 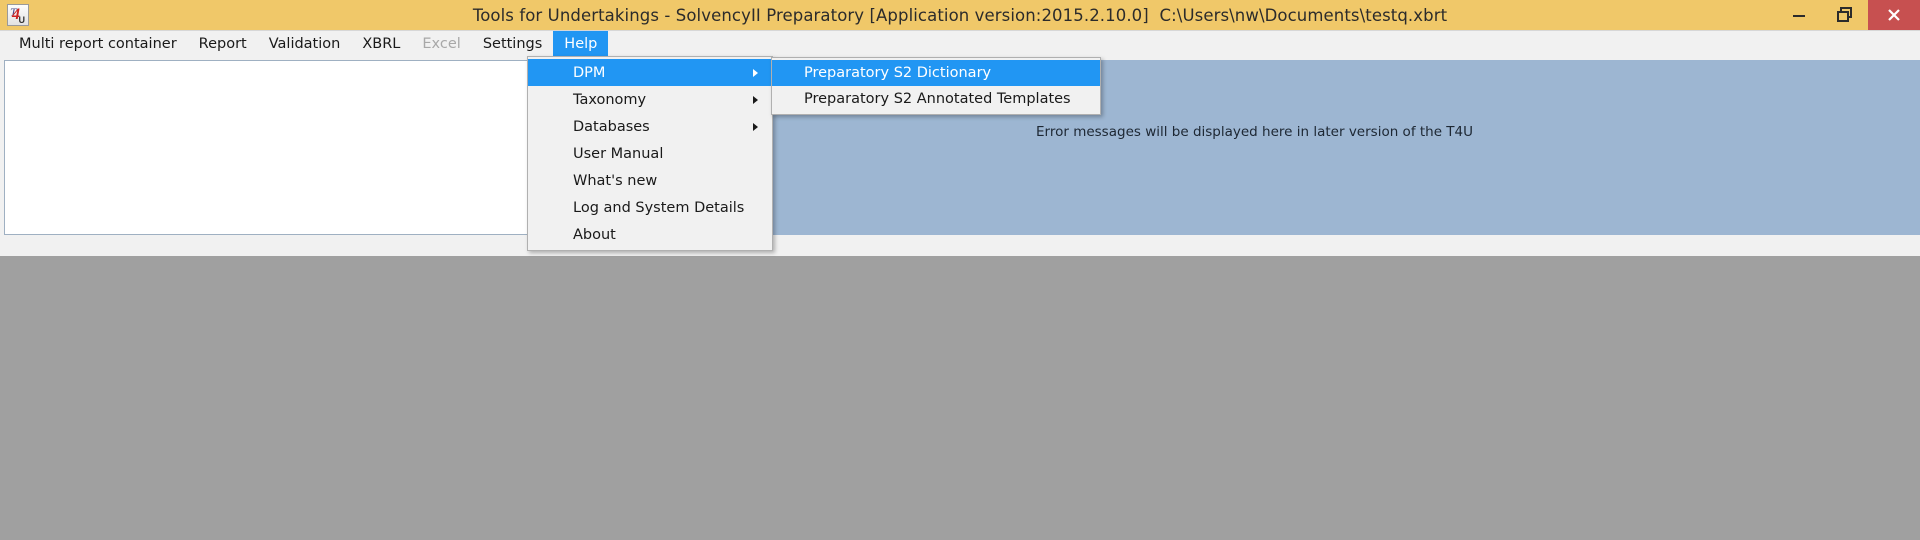 What do you see at coordinates (610, 99) in the screenshot?
I see `menu-option-taxonomy-label: Taxonomy` at bounding box center [610, 99].